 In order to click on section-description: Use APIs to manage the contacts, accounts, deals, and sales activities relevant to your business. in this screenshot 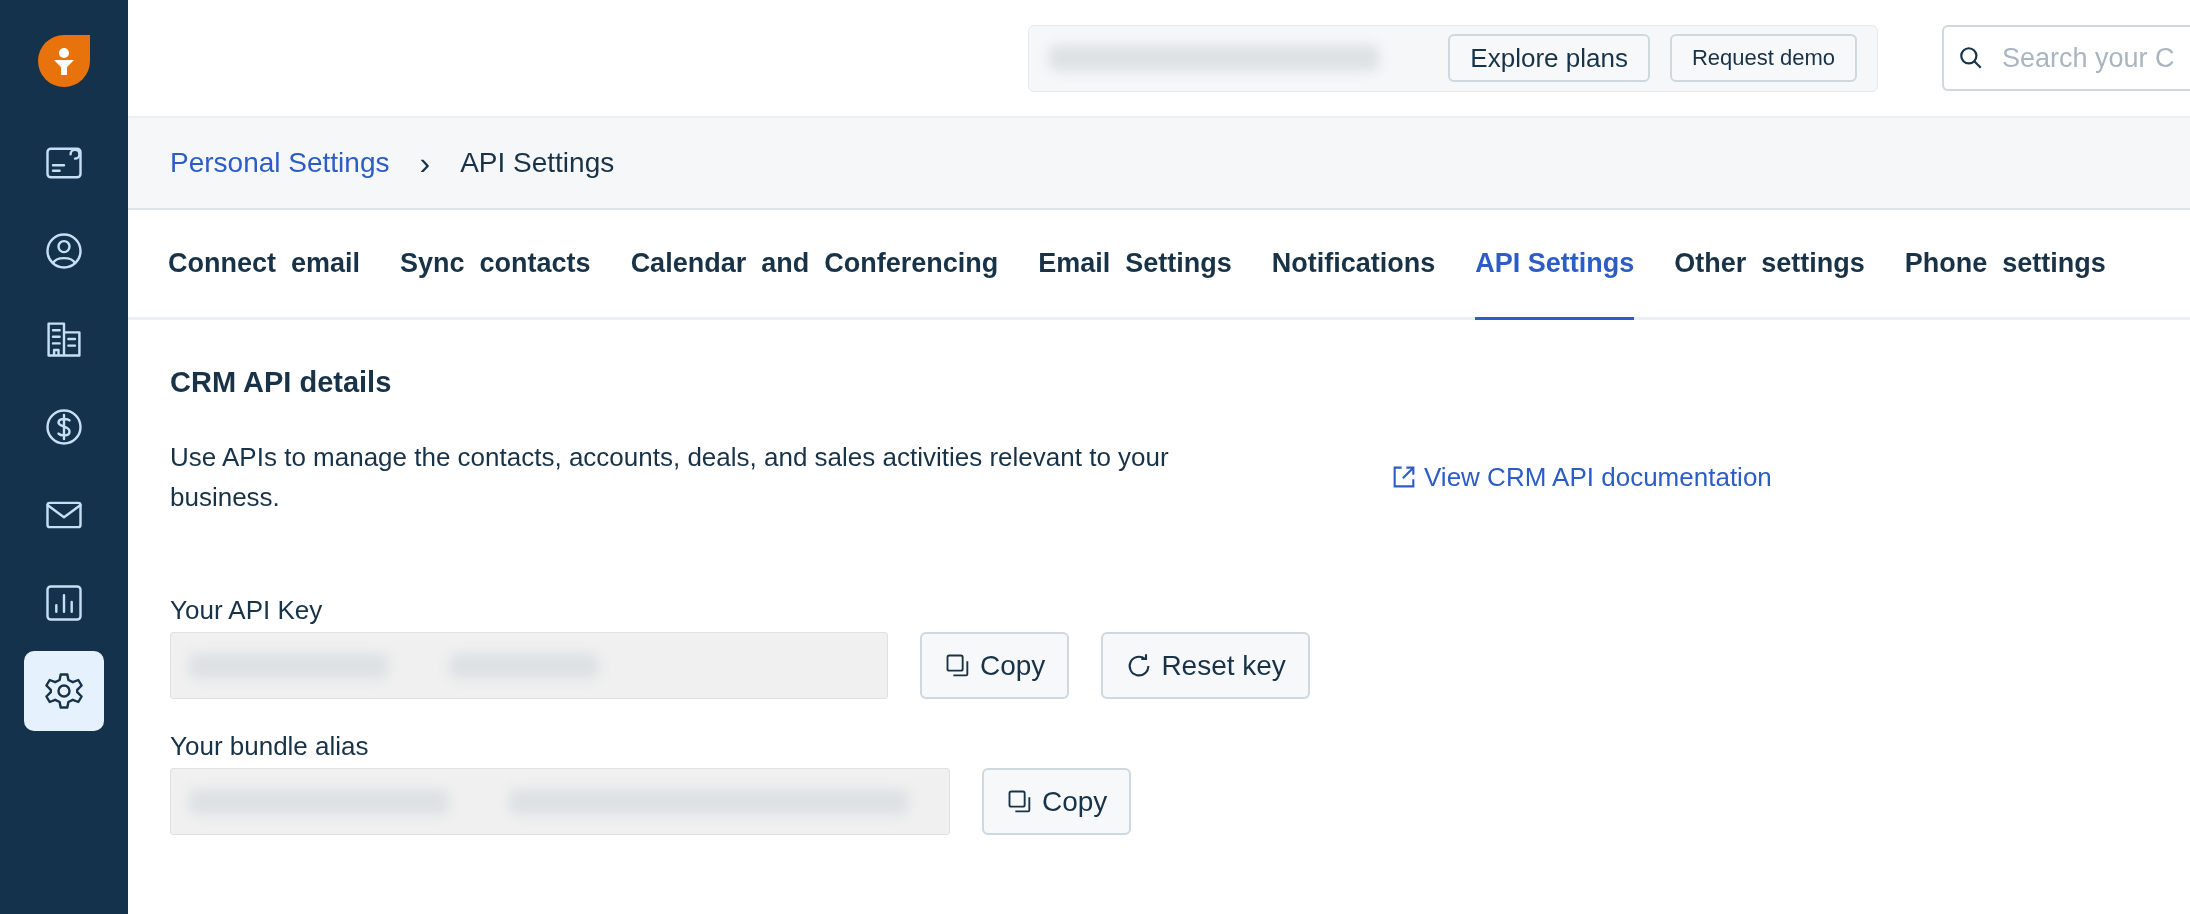, I will do `click(670, 477)`.